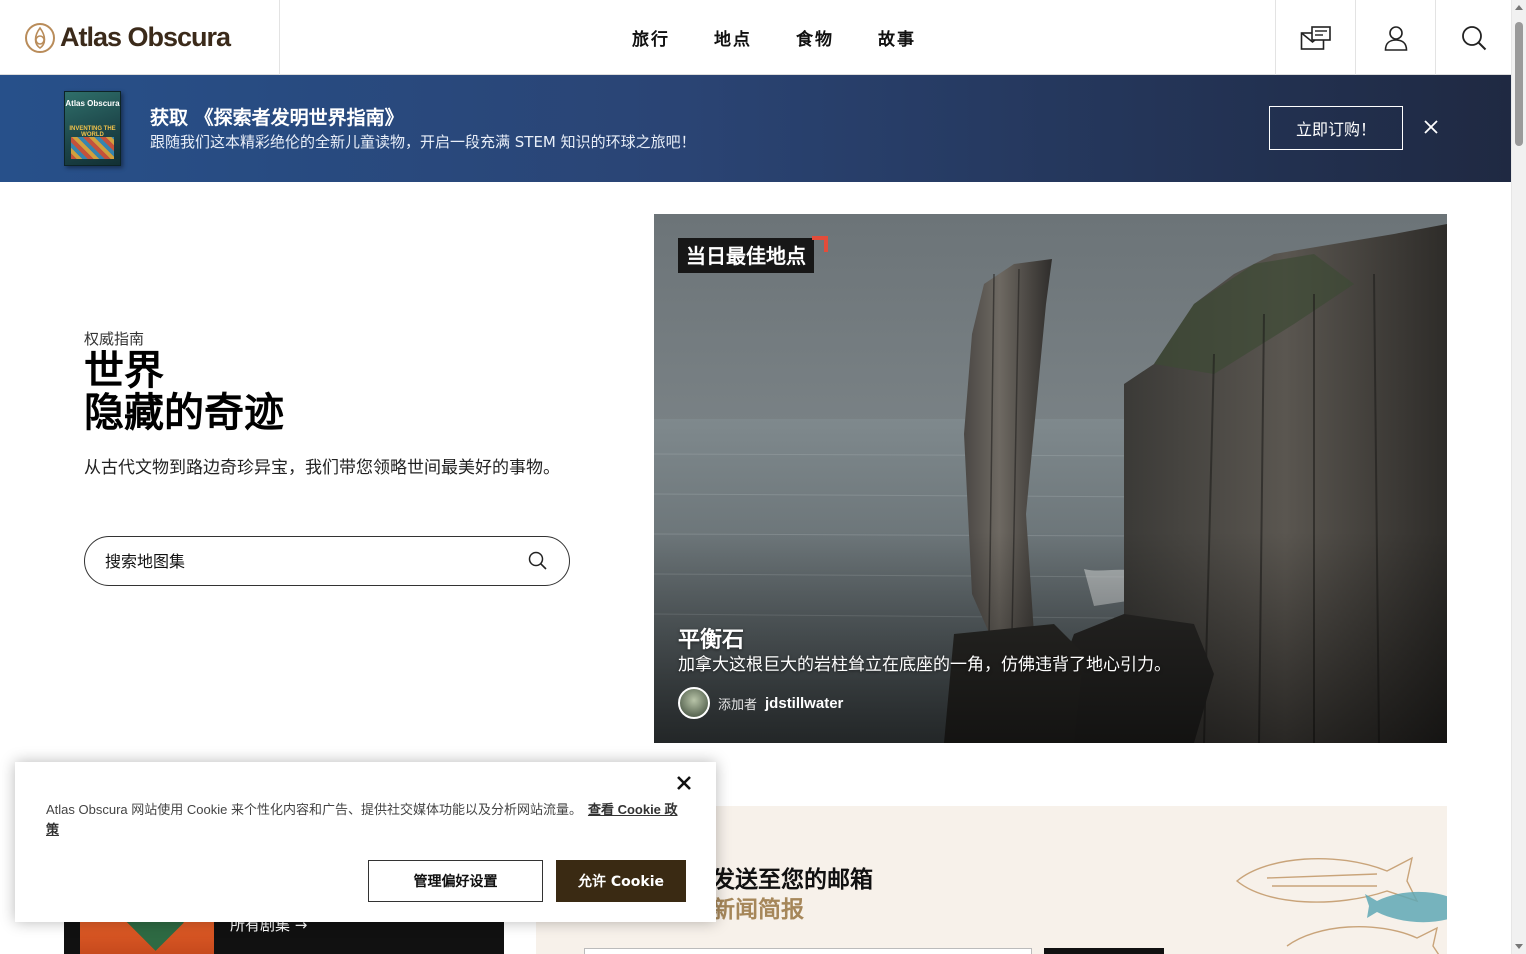 The height and width of the screenshot is (954, 1526). I want to click on logo: Atlas Obscura, so click(140, 37).